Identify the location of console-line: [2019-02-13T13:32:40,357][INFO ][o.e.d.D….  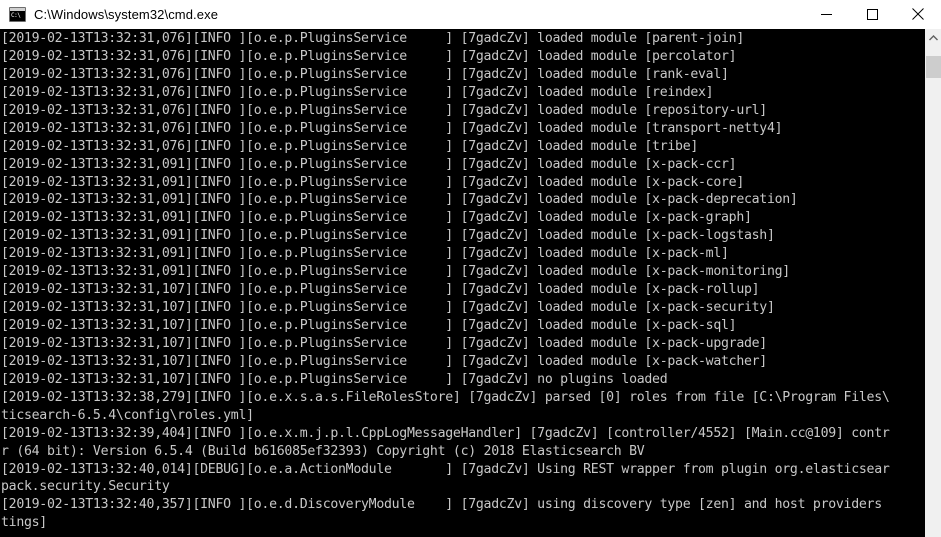
(445, 505).